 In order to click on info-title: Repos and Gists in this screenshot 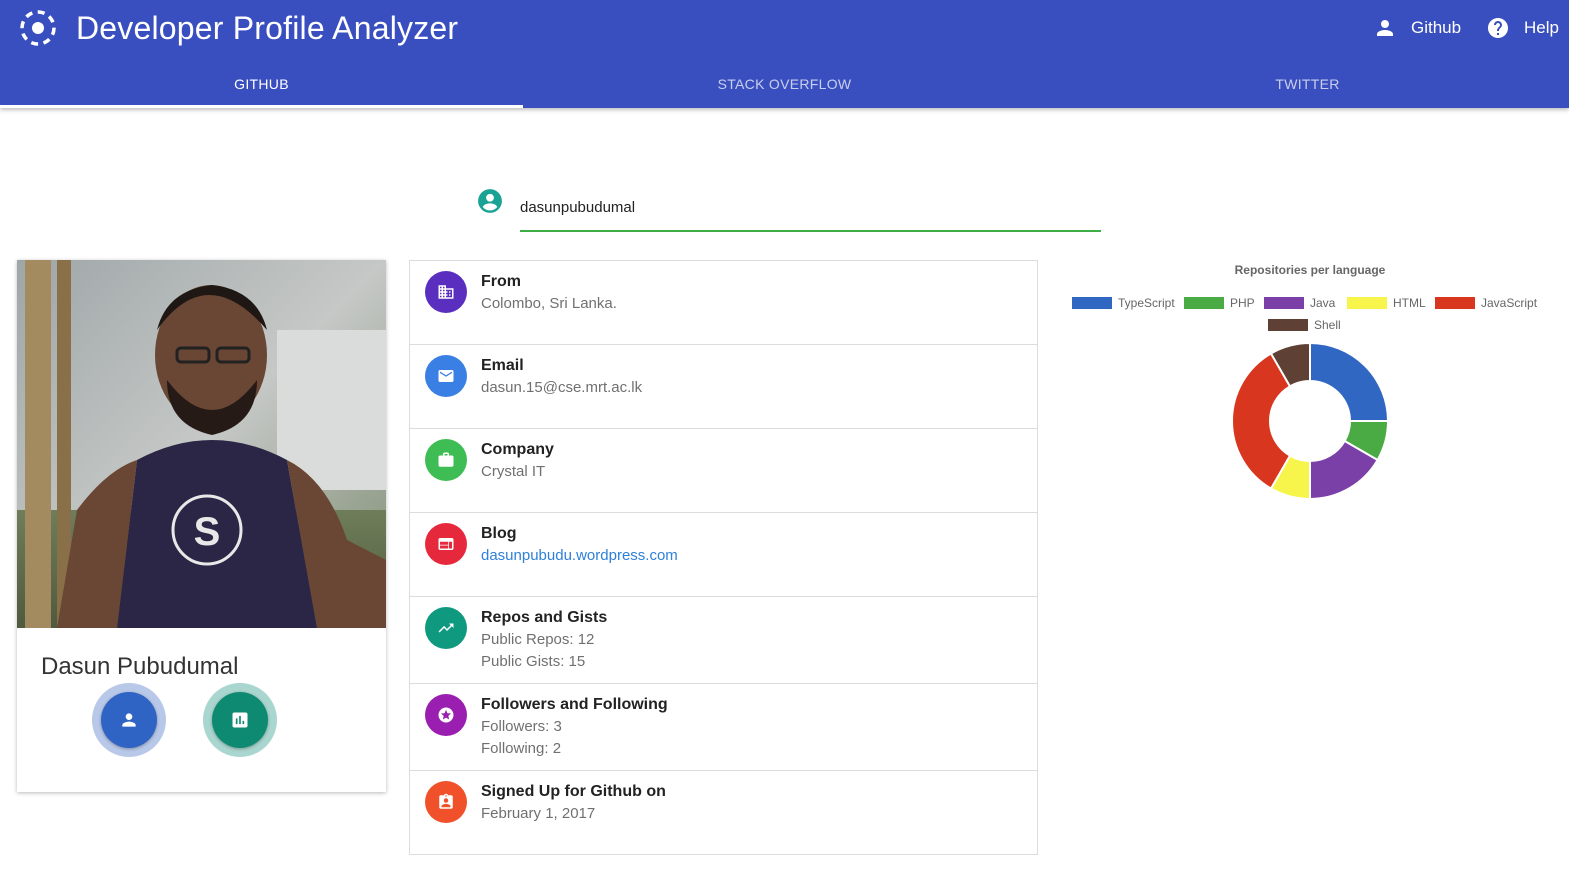, I will do `click(544, 617)`.